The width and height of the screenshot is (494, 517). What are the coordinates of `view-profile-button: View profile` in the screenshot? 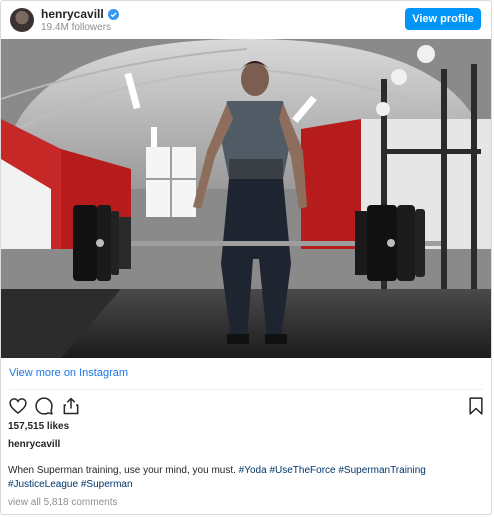 It's located at (443, 19).